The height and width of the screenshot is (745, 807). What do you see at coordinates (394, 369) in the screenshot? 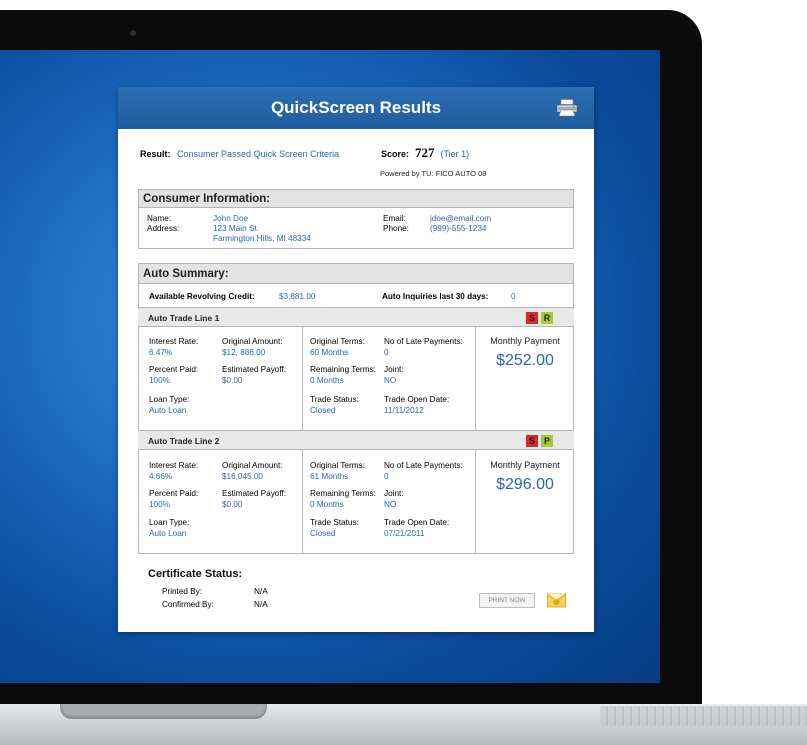
I see `tl1-joint-label: Joint:` at bounding box center [394, 369].